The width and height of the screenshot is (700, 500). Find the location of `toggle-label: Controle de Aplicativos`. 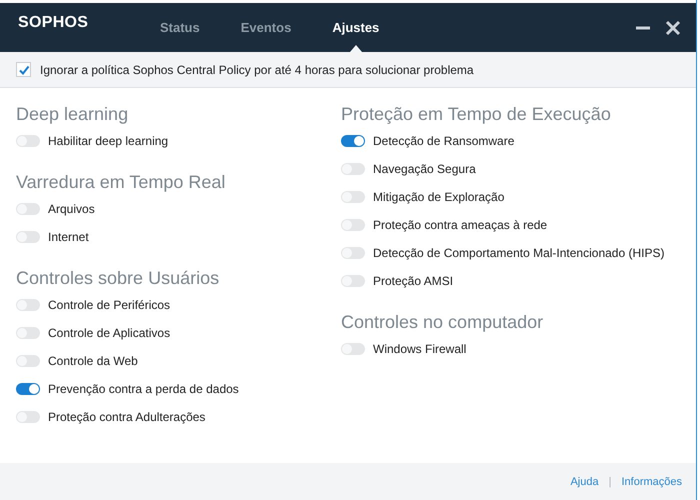

toggle-label: Controle de Aplicativos is located at coordinates (109, 333).